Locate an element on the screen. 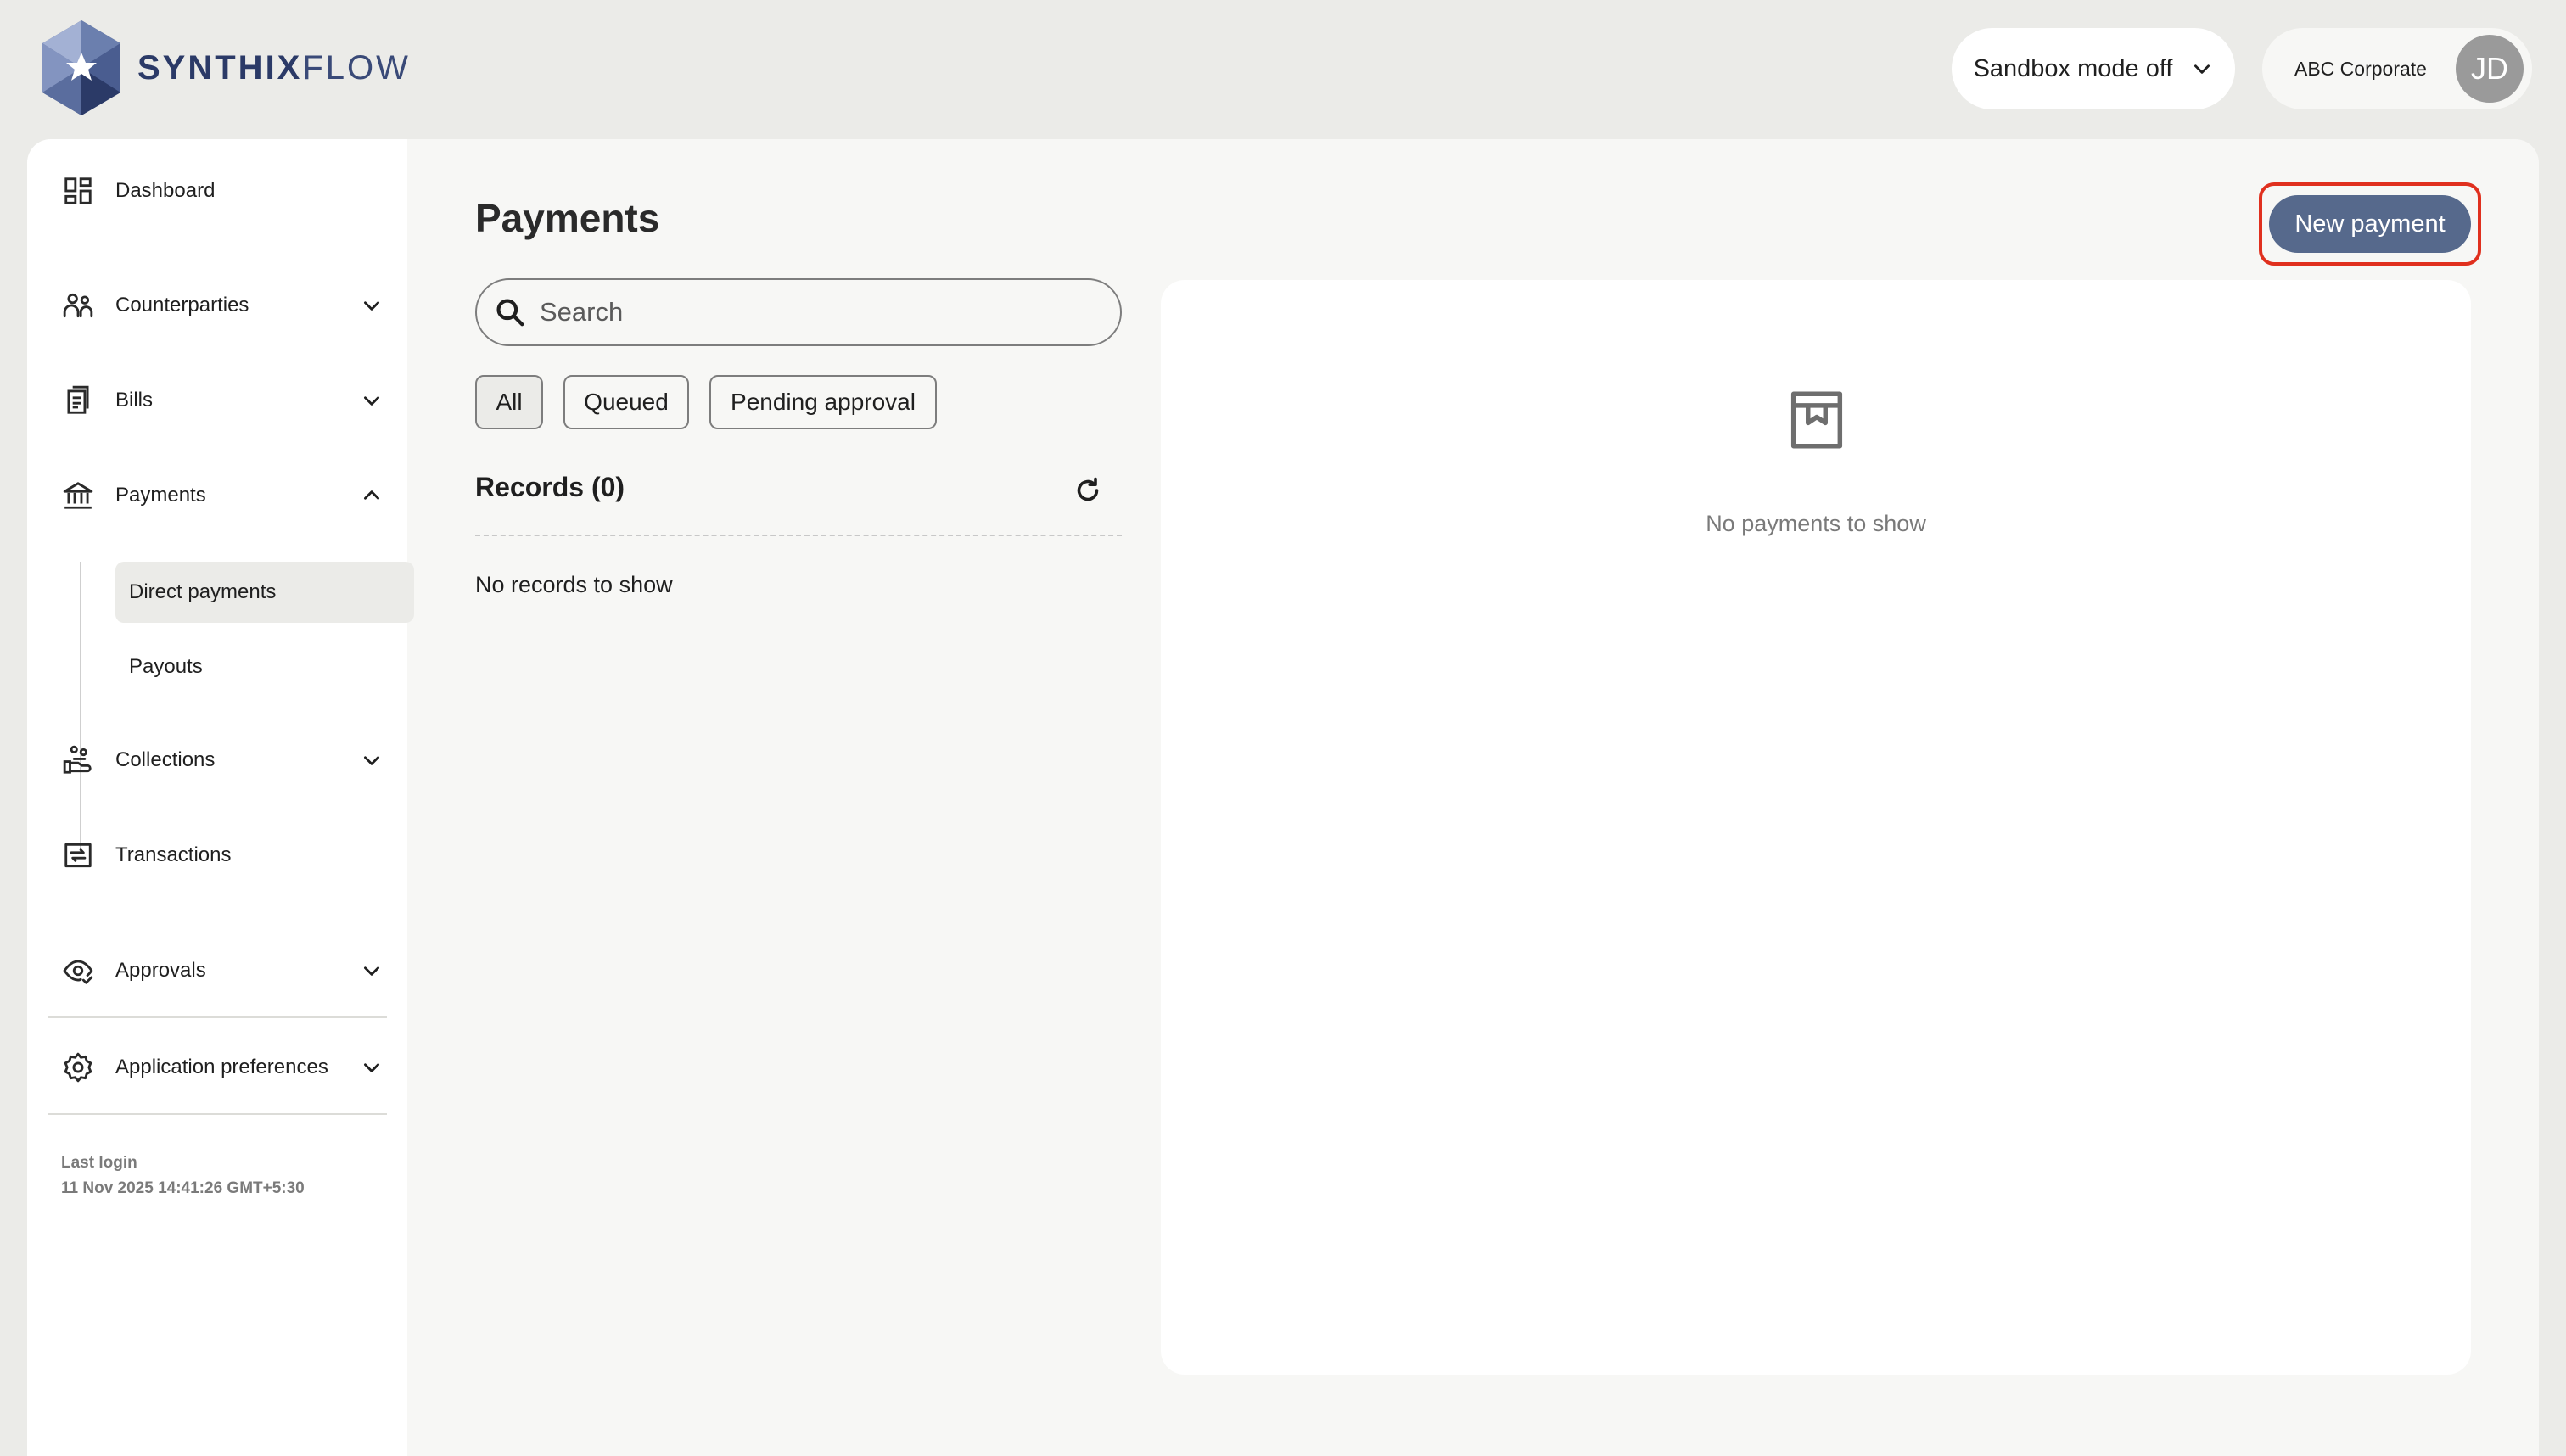  new-payment-highlight: New payment is located at coordinates (2370, 224).